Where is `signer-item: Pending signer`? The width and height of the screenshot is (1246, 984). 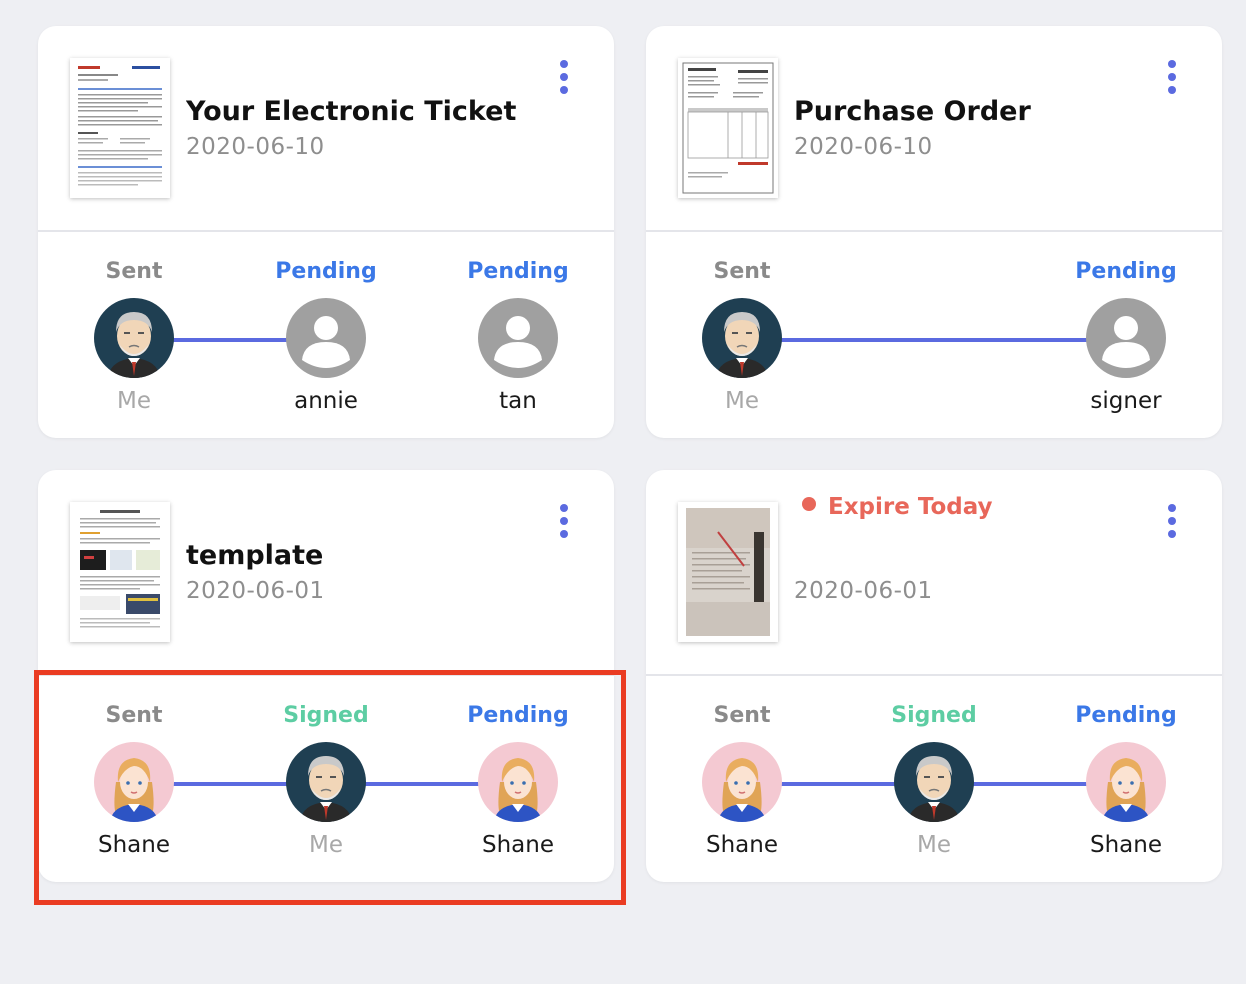 signer-item: Pending signer is located at coordinates (1126, 323).